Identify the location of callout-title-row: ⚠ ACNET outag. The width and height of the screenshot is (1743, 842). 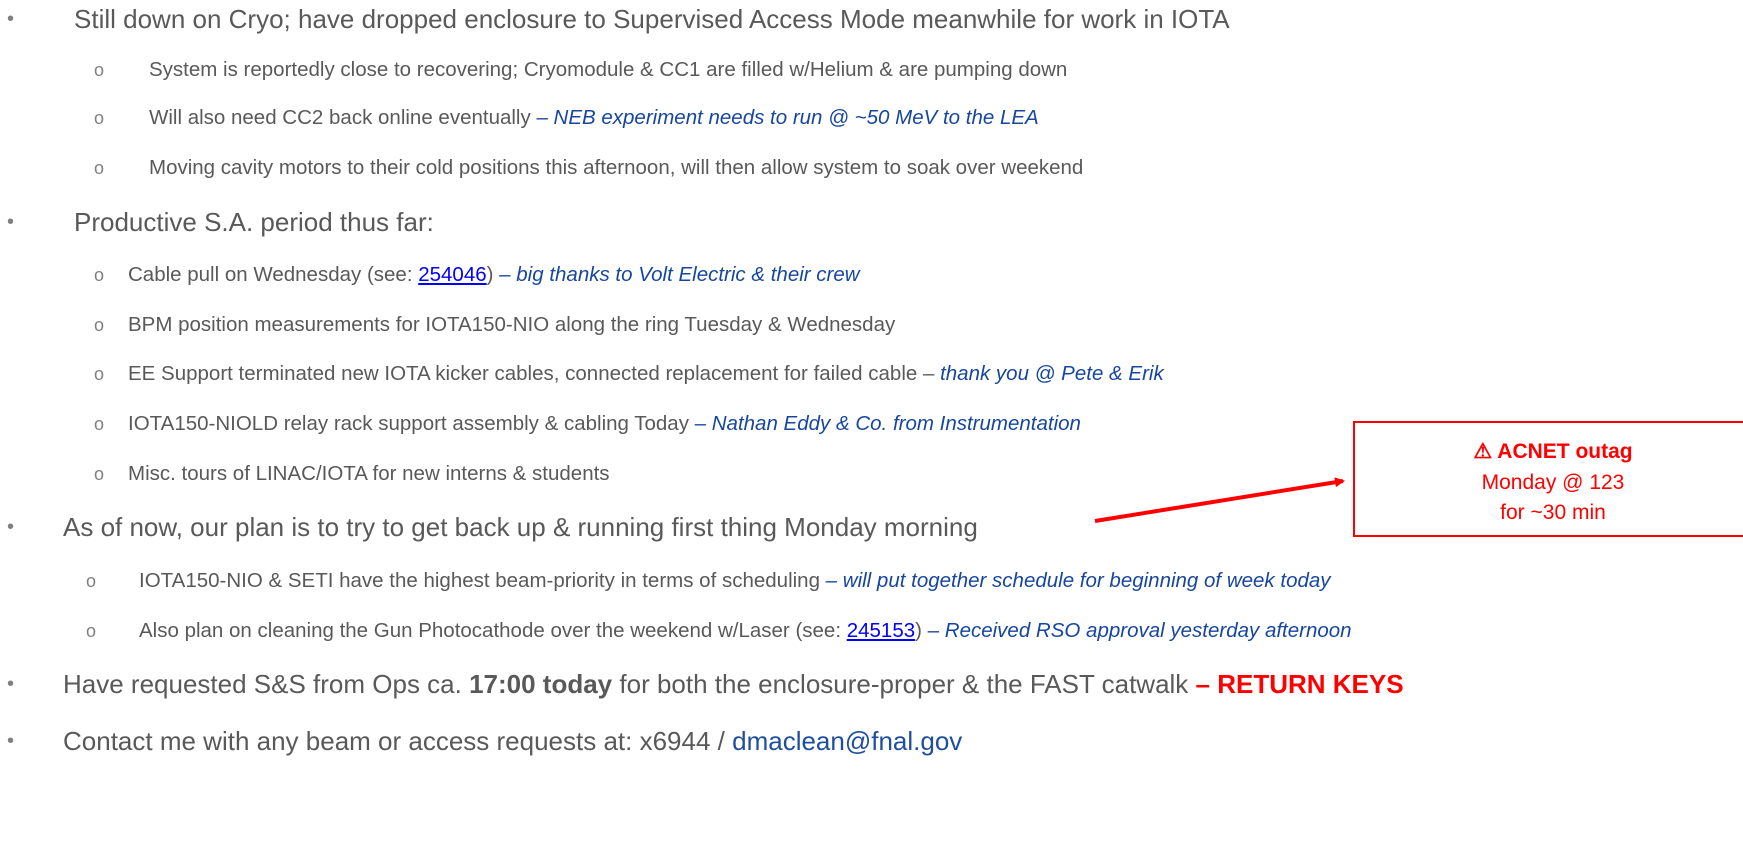
(1549, 451).